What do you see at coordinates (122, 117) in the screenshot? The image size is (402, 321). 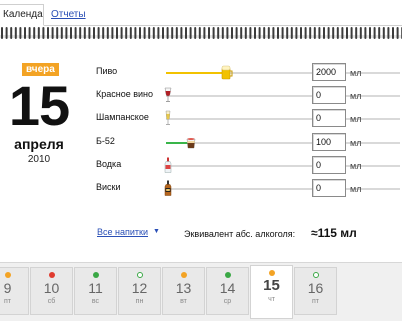 I see `drink-label: Шампанское` at bounding box center [122, 117].